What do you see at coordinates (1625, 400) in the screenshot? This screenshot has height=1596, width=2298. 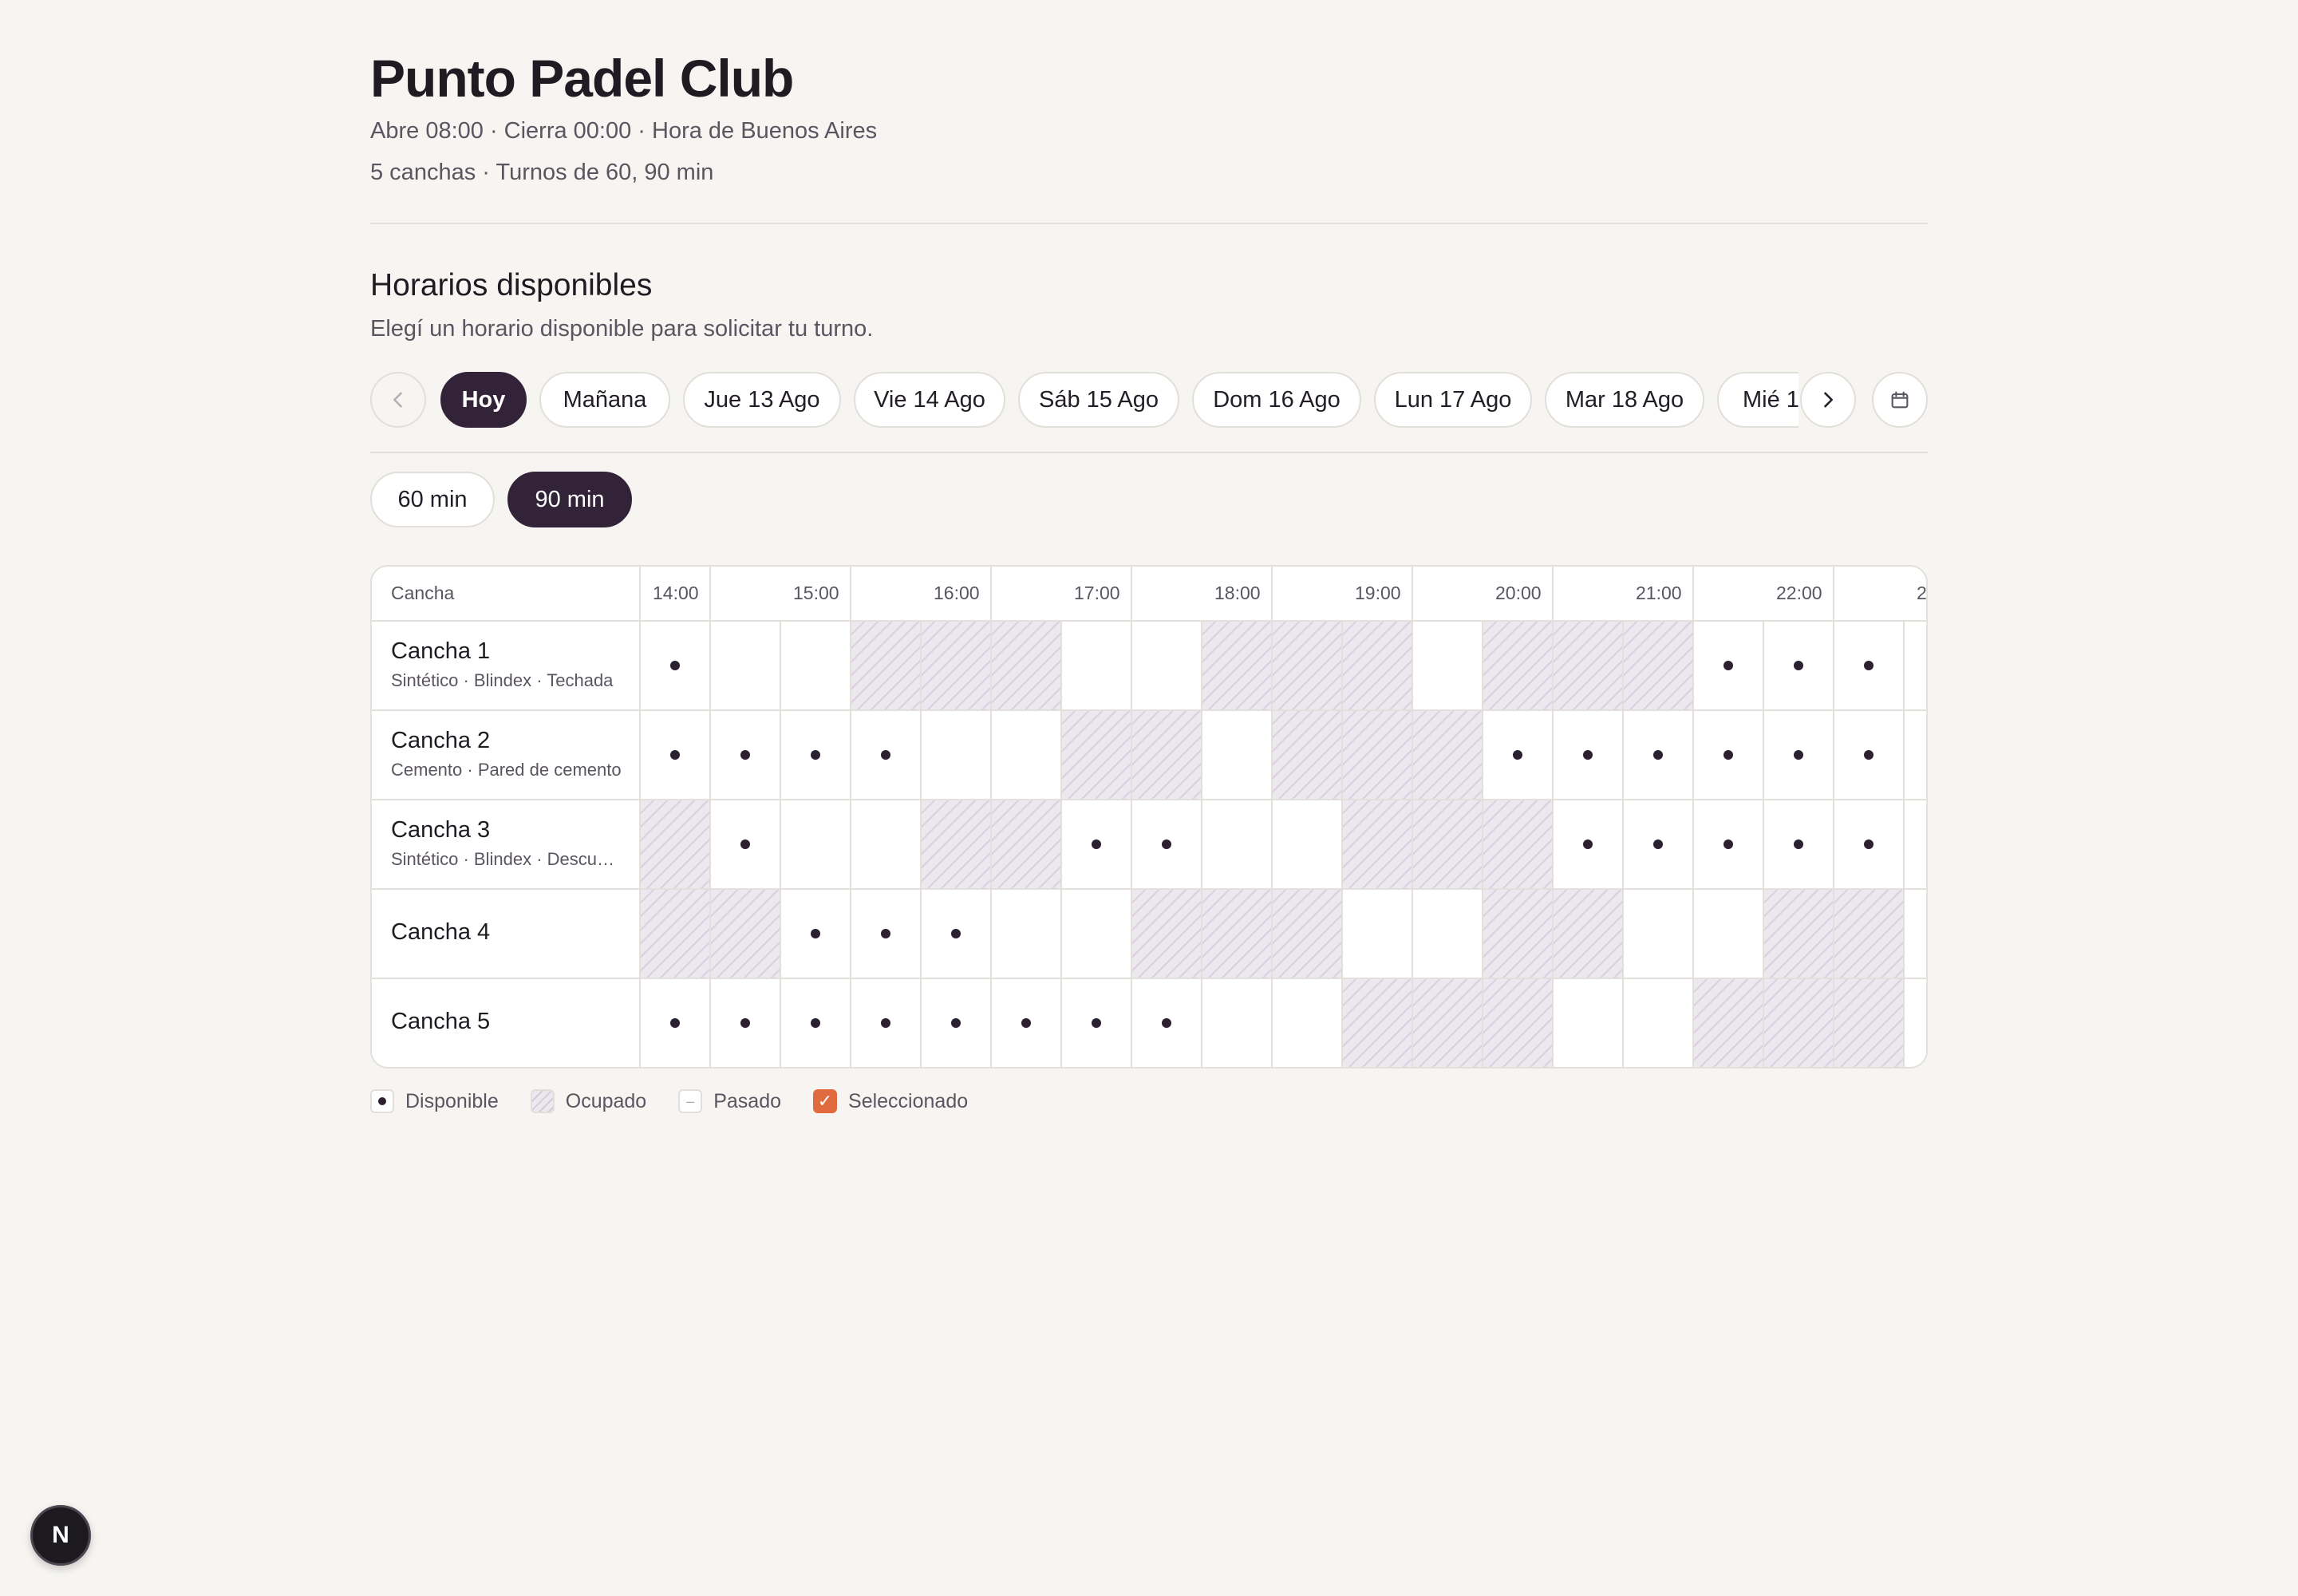 I see `date-chip: Mar 18 Ago` at bounding box center [1625, 400].